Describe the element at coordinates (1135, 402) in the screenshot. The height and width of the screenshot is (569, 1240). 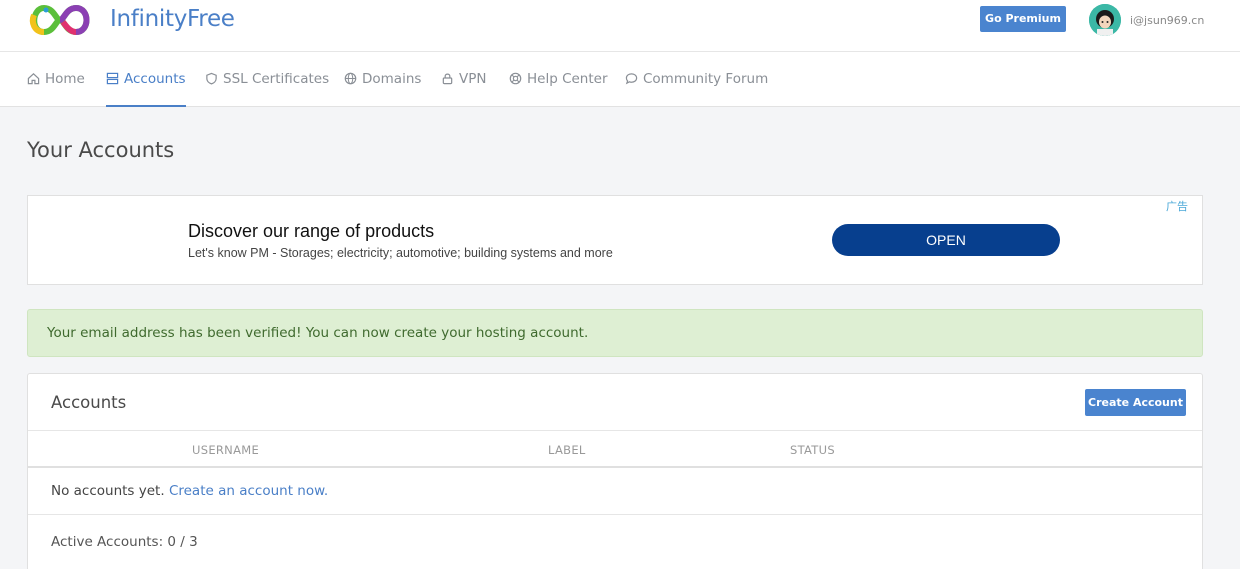
I see `create-account-button: Create Account` at that location.